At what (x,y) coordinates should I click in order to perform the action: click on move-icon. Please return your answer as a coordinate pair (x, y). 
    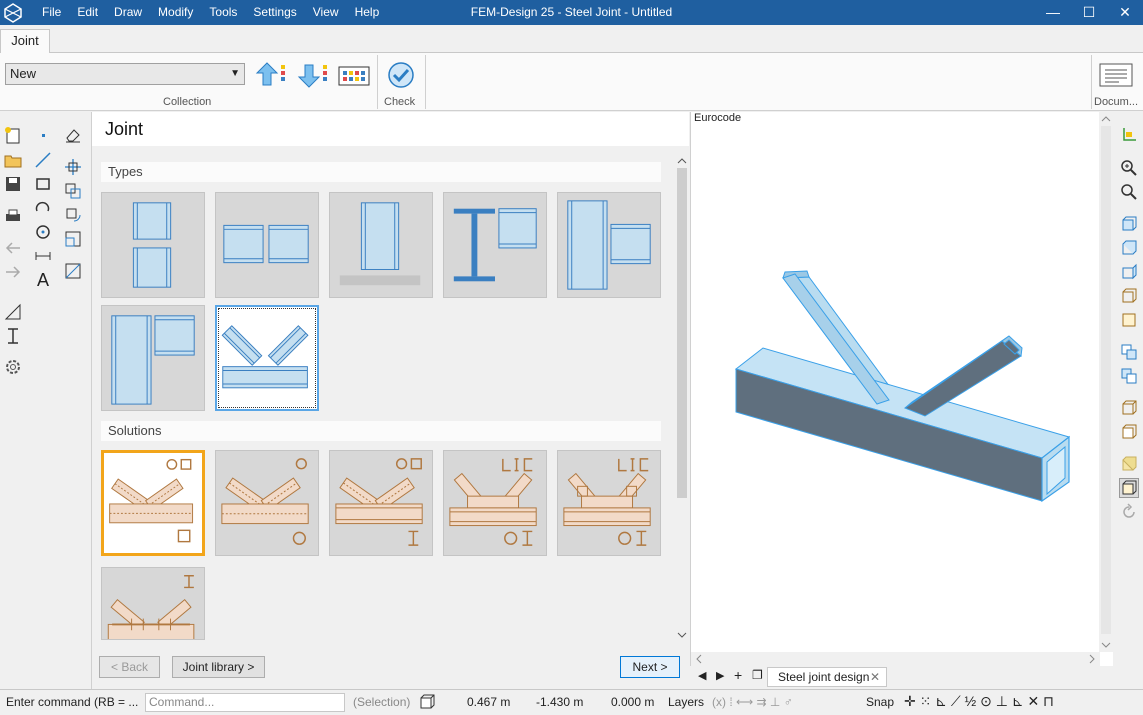
    Looking at the image, I should click on (73, 167).